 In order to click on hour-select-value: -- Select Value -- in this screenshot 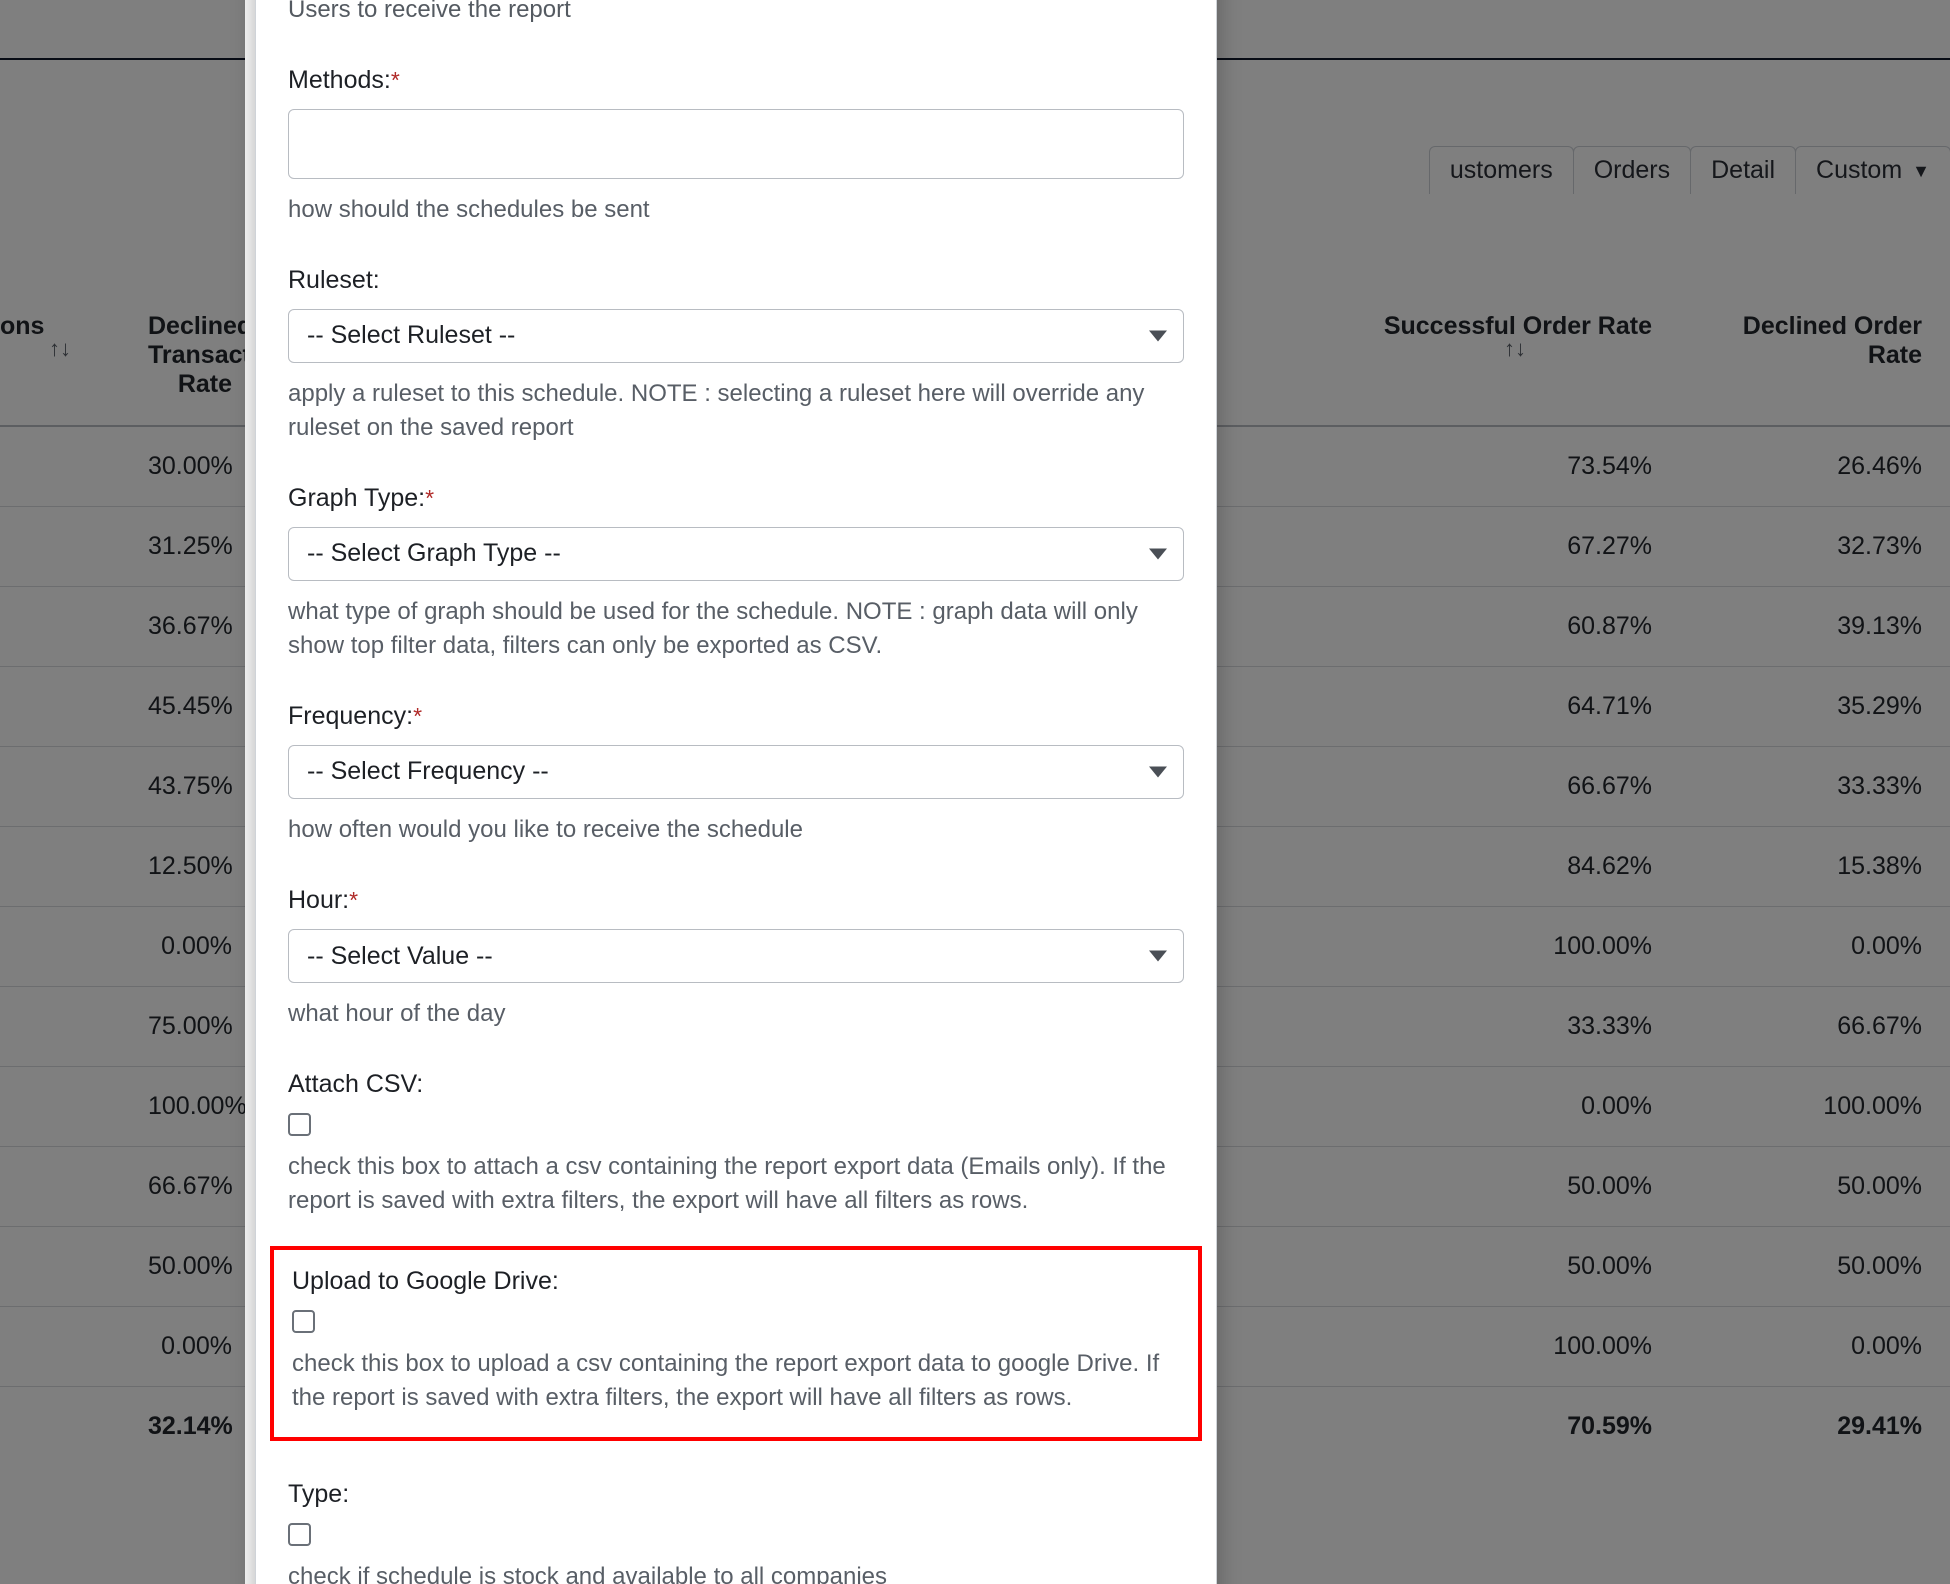, I will do `click(400, 955)`.